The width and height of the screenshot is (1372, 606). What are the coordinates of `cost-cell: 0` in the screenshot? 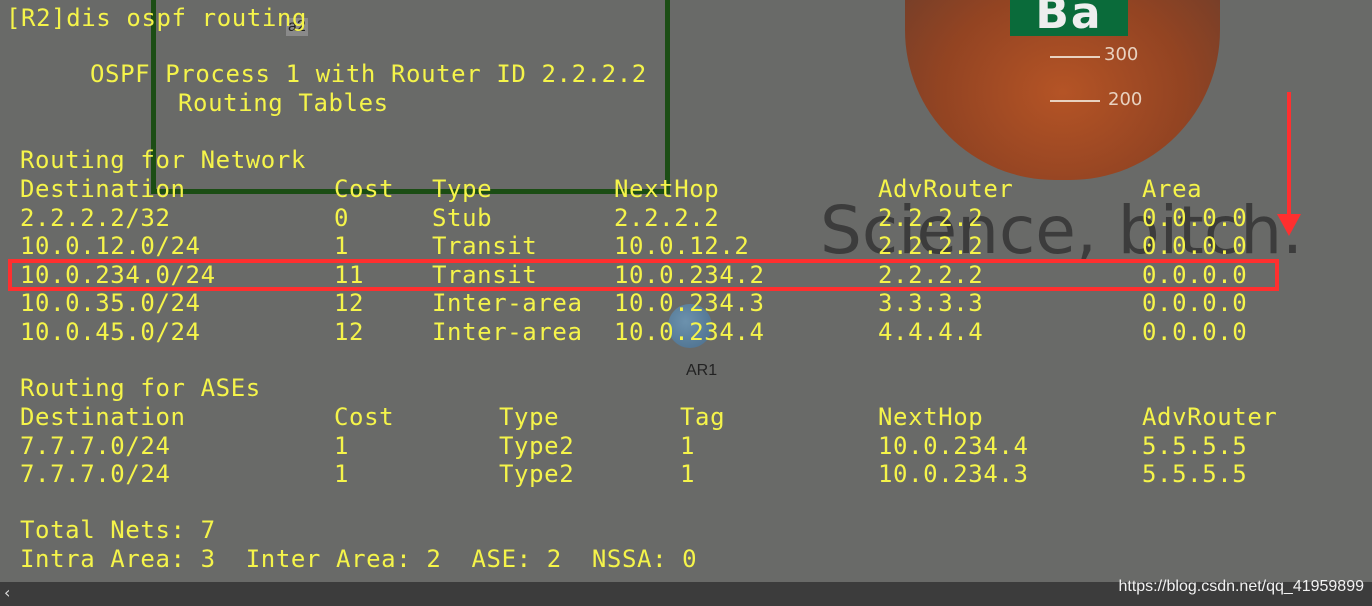 It's located at (342, 217).